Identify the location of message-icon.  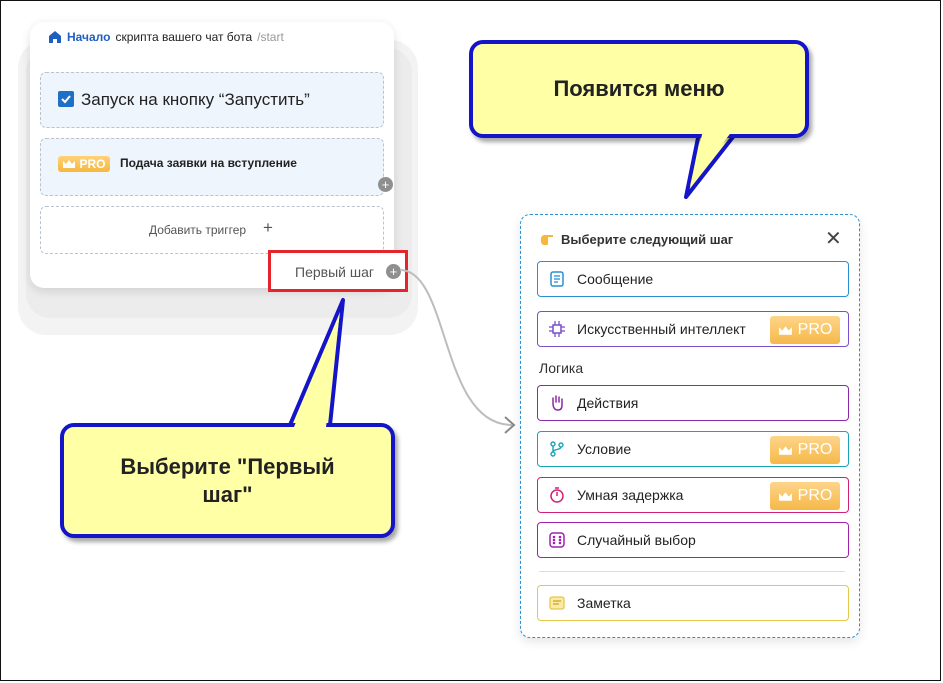
(557, 279).